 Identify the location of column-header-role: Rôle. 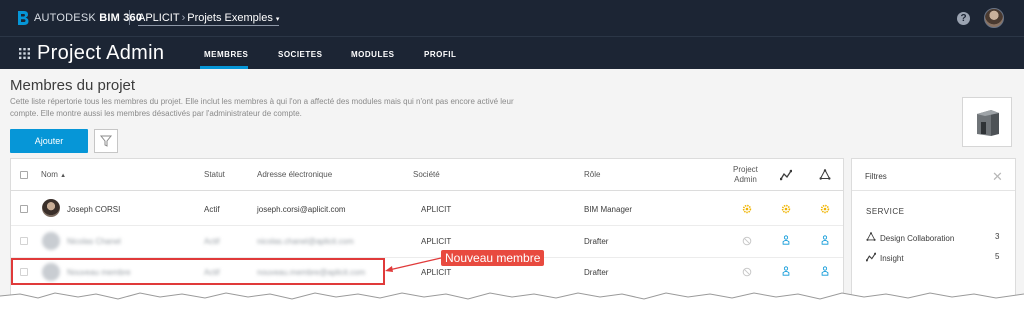
(592, 174).